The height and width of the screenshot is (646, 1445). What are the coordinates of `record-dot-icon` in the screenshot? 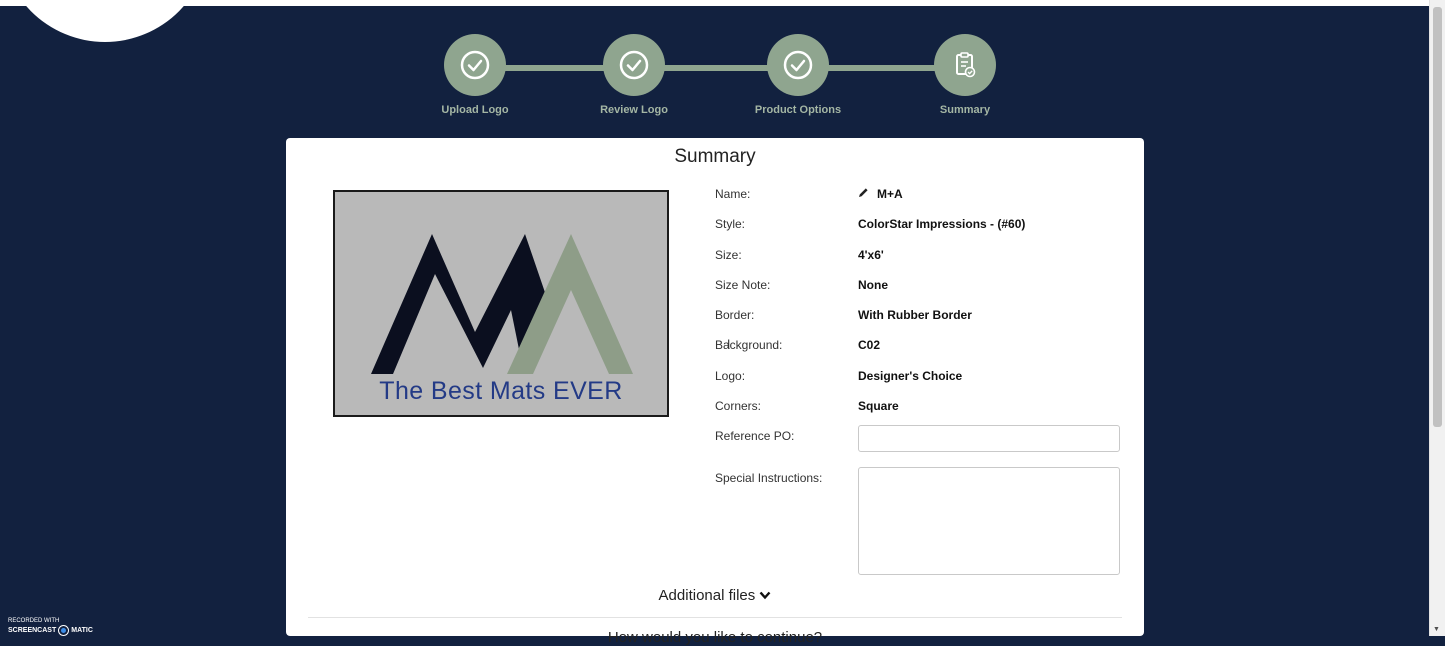 It's located at (64, 630).